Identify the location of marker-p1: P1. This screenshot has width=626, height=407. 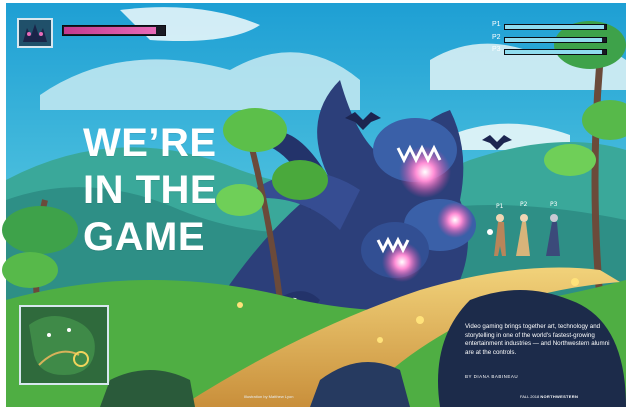
(500, 206).